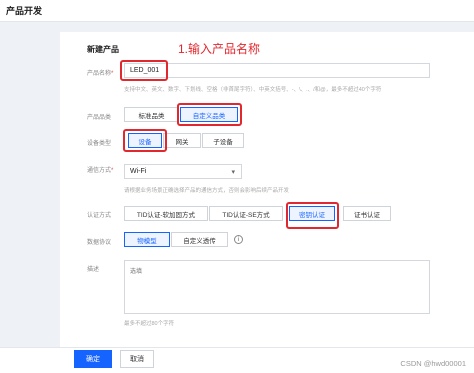 The image size is (474, 373). What do you see at coordinates (93, 270) in the screenshot?
I see `description-label: 描述` at bounding box center [93, 270].